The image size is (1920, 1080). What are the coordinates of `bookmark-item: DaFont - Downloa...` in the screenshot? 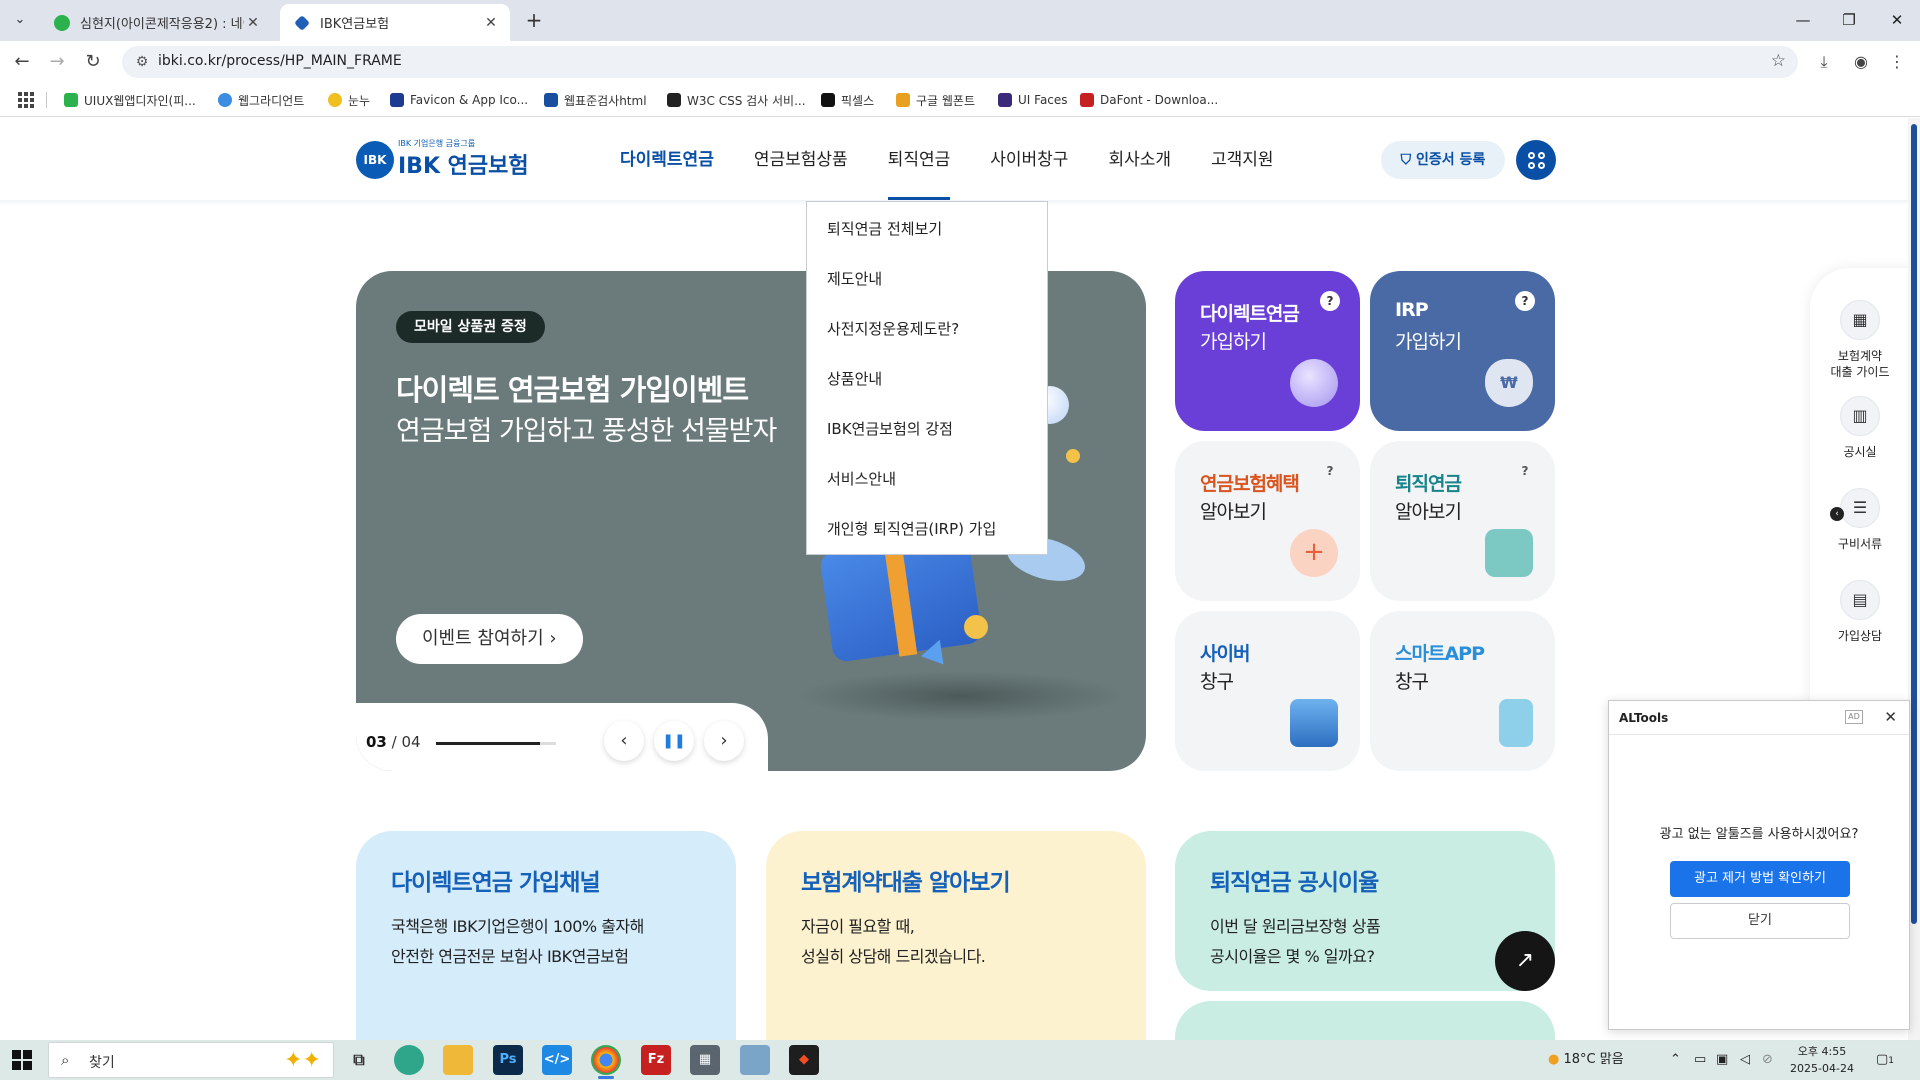 It's located at (1149, 100).